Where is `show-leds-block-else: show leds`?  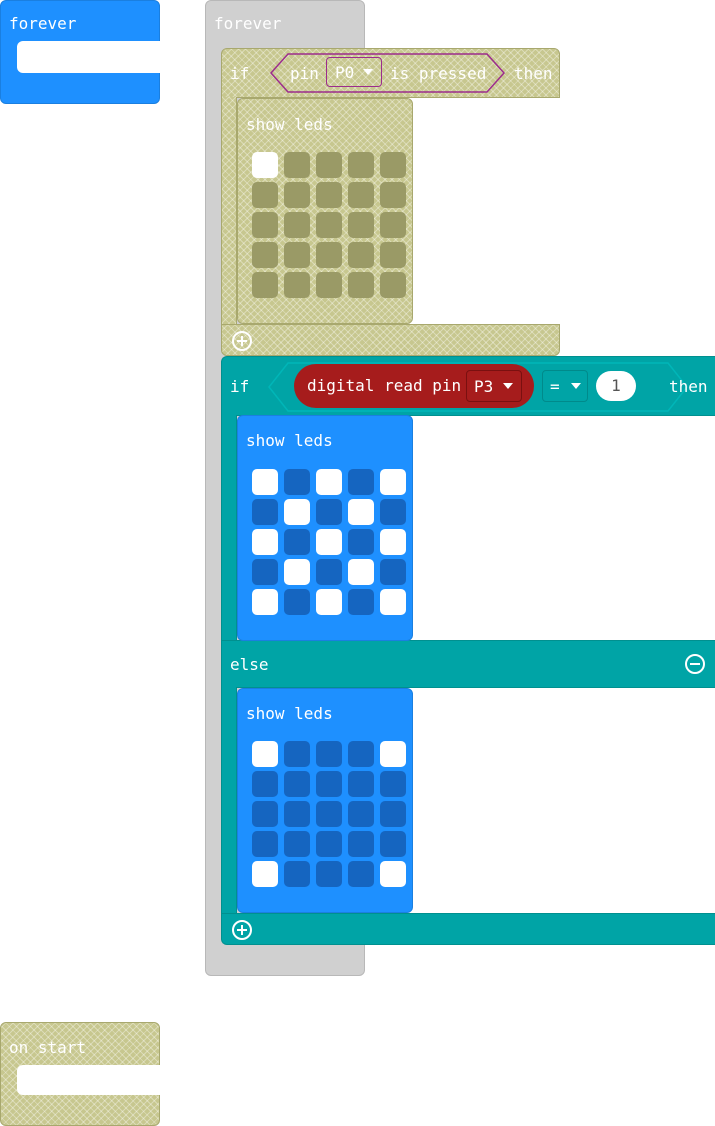 show-leds-block-else: show leds is located at coordinates (325, 800).